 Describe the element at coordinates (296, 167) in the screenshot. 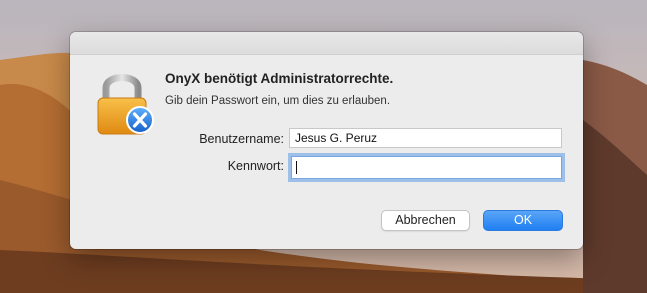

I see `text-caret` at that location.